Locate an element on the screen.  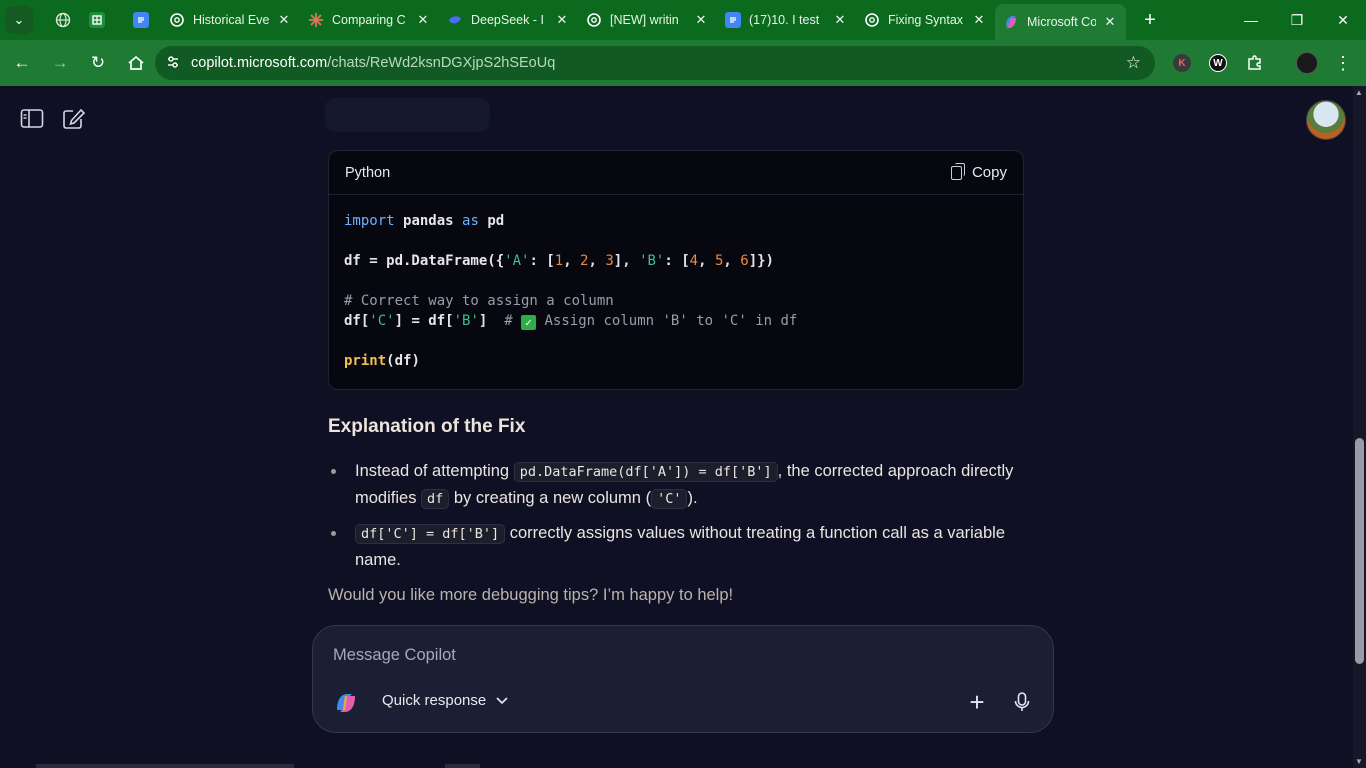
back-button: ← is located at coordinates (22, 63).